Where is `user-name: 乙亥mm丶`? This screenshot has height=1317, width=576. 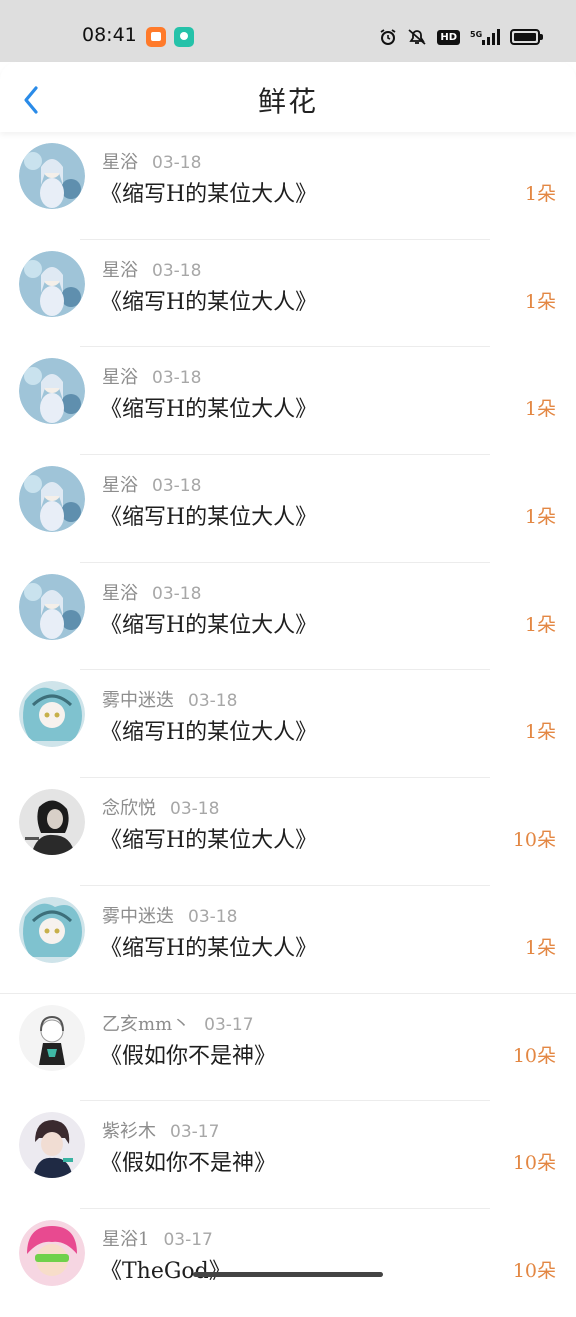 user-name: 乙亥mm丶 is located at coordinates (146, 1024).